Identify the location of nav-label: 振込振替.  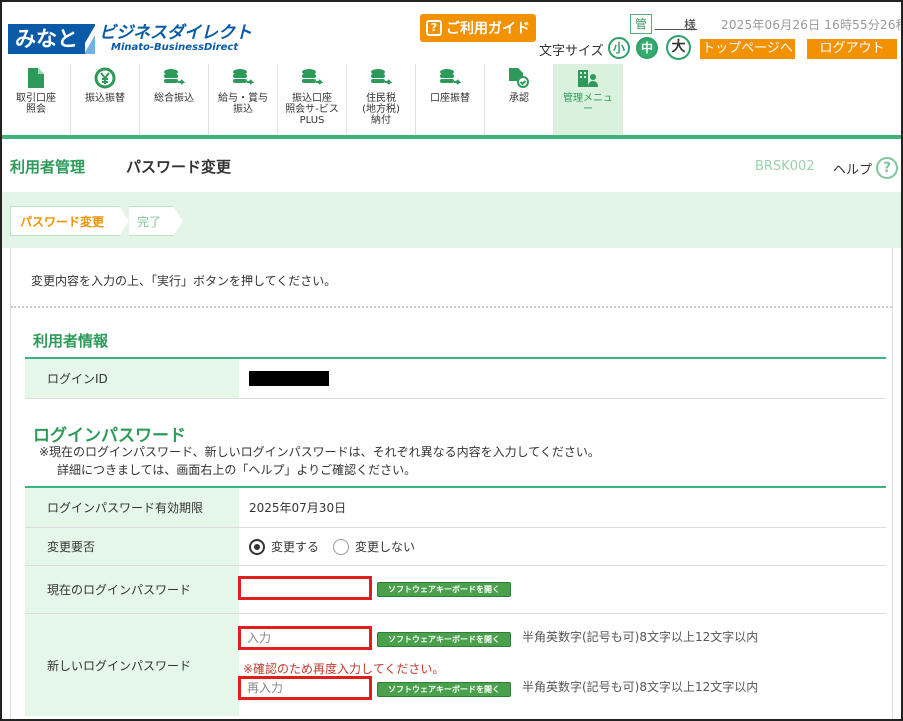
(105, 98).